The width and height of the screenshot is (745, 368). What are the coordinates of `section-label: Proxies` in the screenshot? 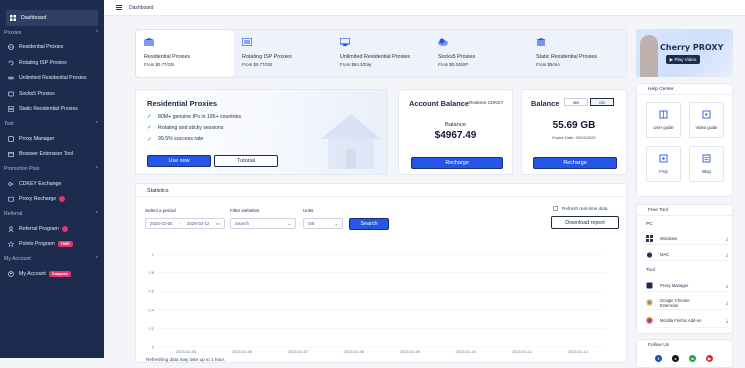 It's located at (13, 32).